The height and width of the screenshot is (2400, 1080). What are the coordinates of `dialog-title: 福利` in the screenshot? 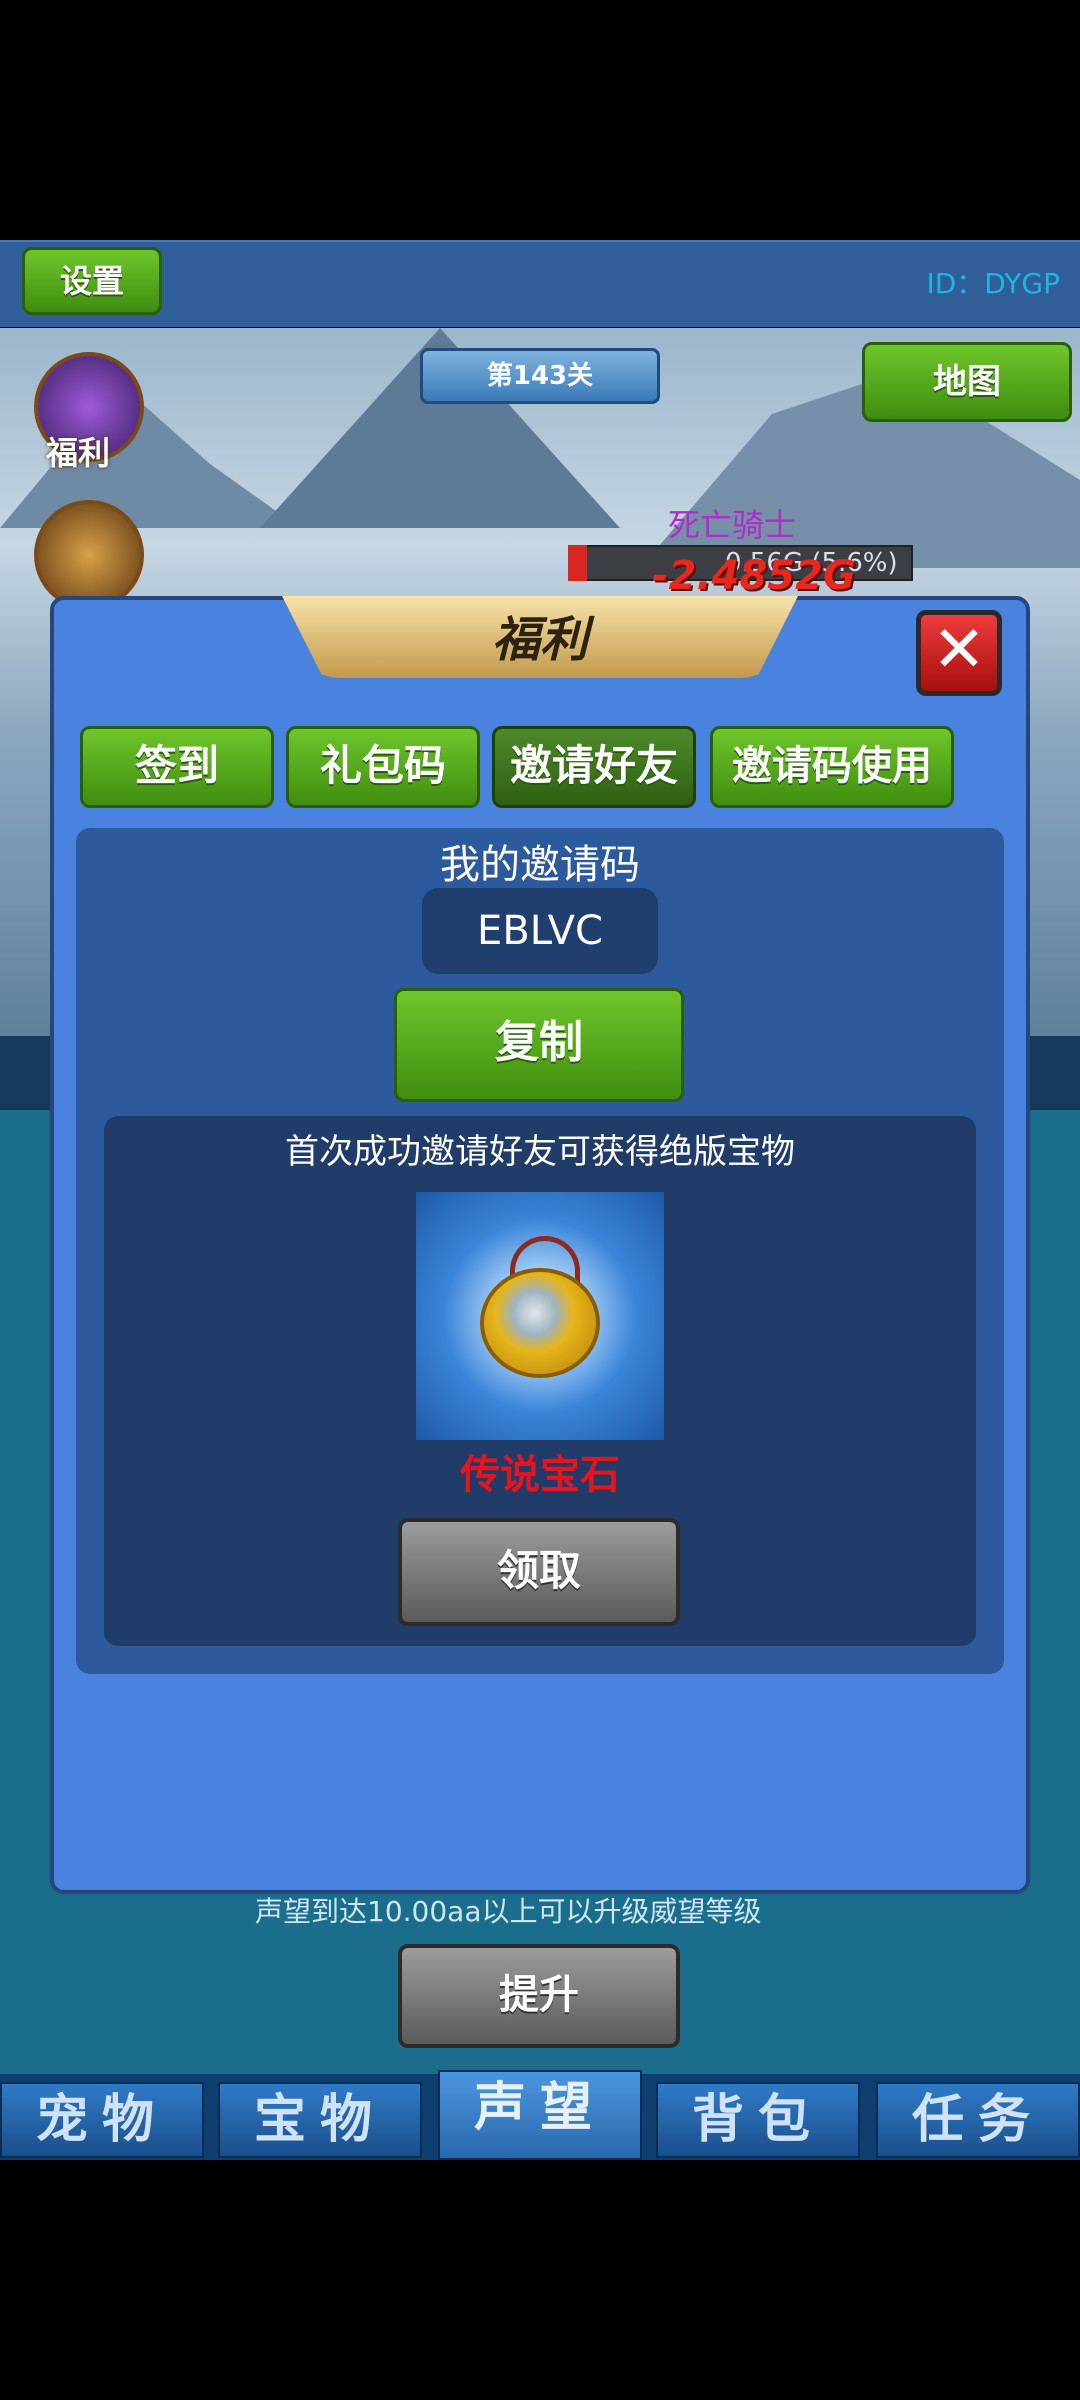 It's located at (539, 640).